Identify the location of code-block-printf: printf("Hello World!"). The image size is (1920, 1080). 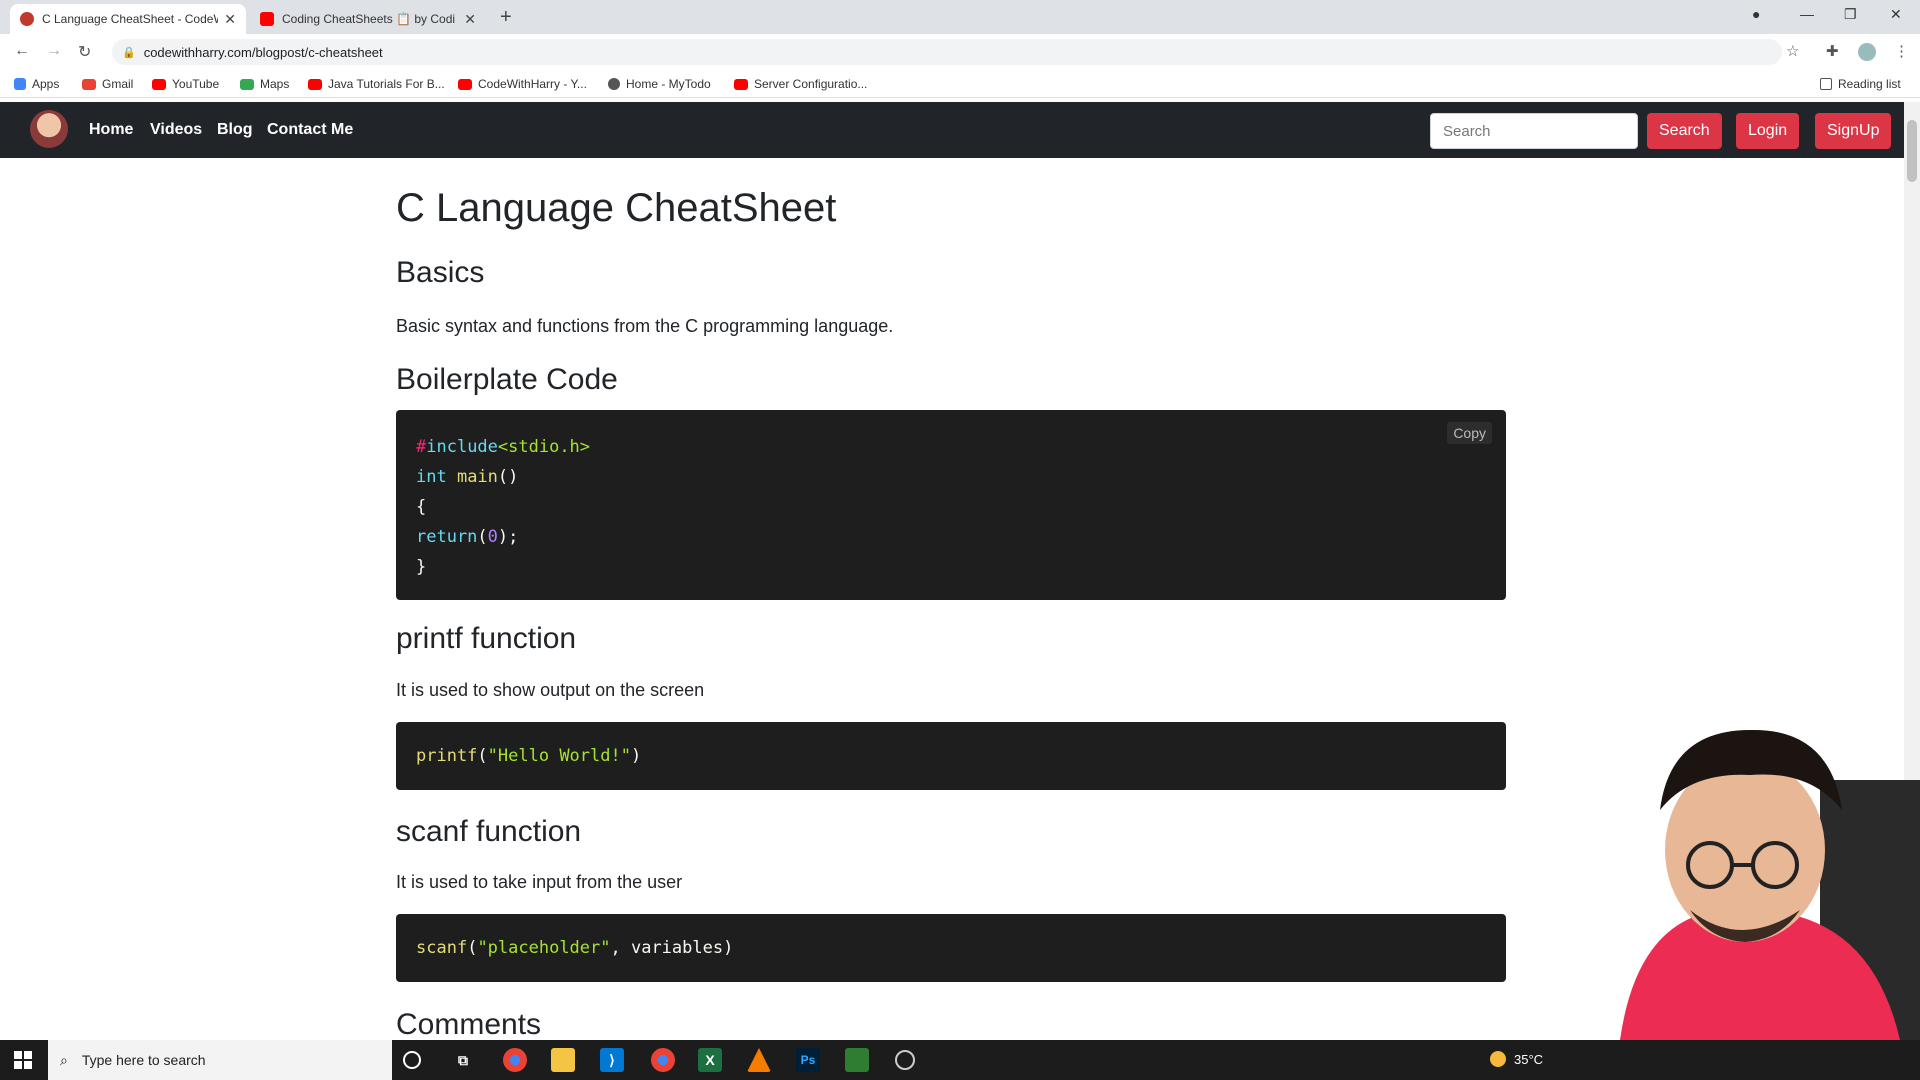
(951, 756).